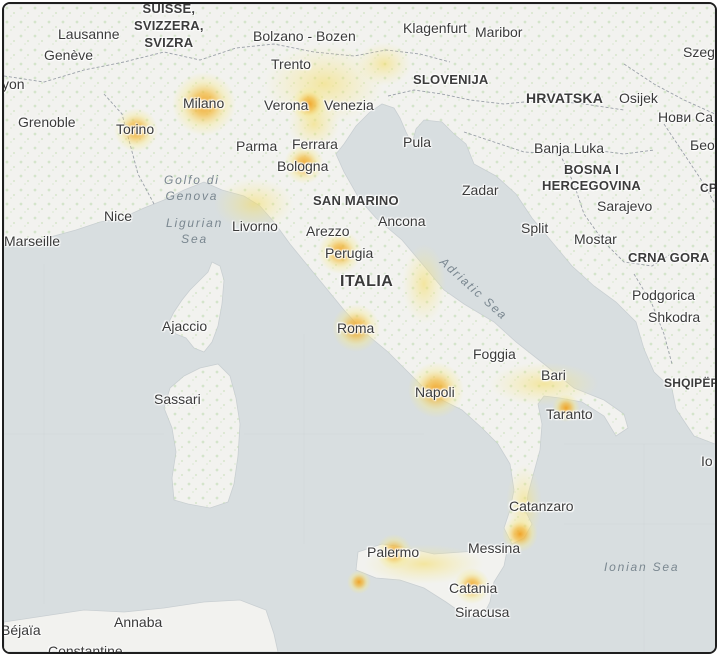  What do you see at coordinates (707, 461) in the screenshot?
I see `city-label-ionian-partial: Io` at bounding box center [707, 461].